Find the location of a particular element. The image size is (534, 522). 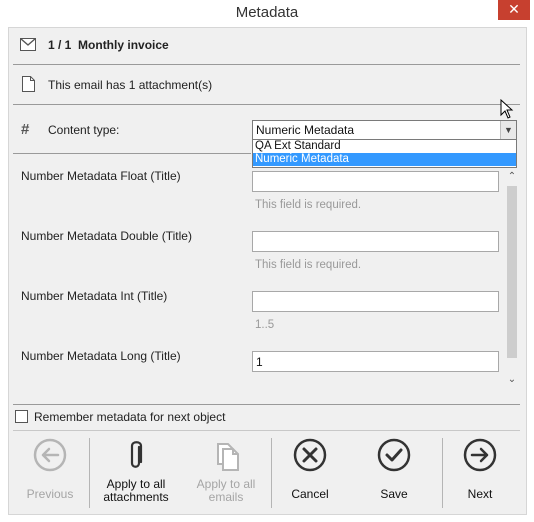

content-type-dropdown: QA Ext Standard Numeric Metadata is located at coordinates (384, 153).